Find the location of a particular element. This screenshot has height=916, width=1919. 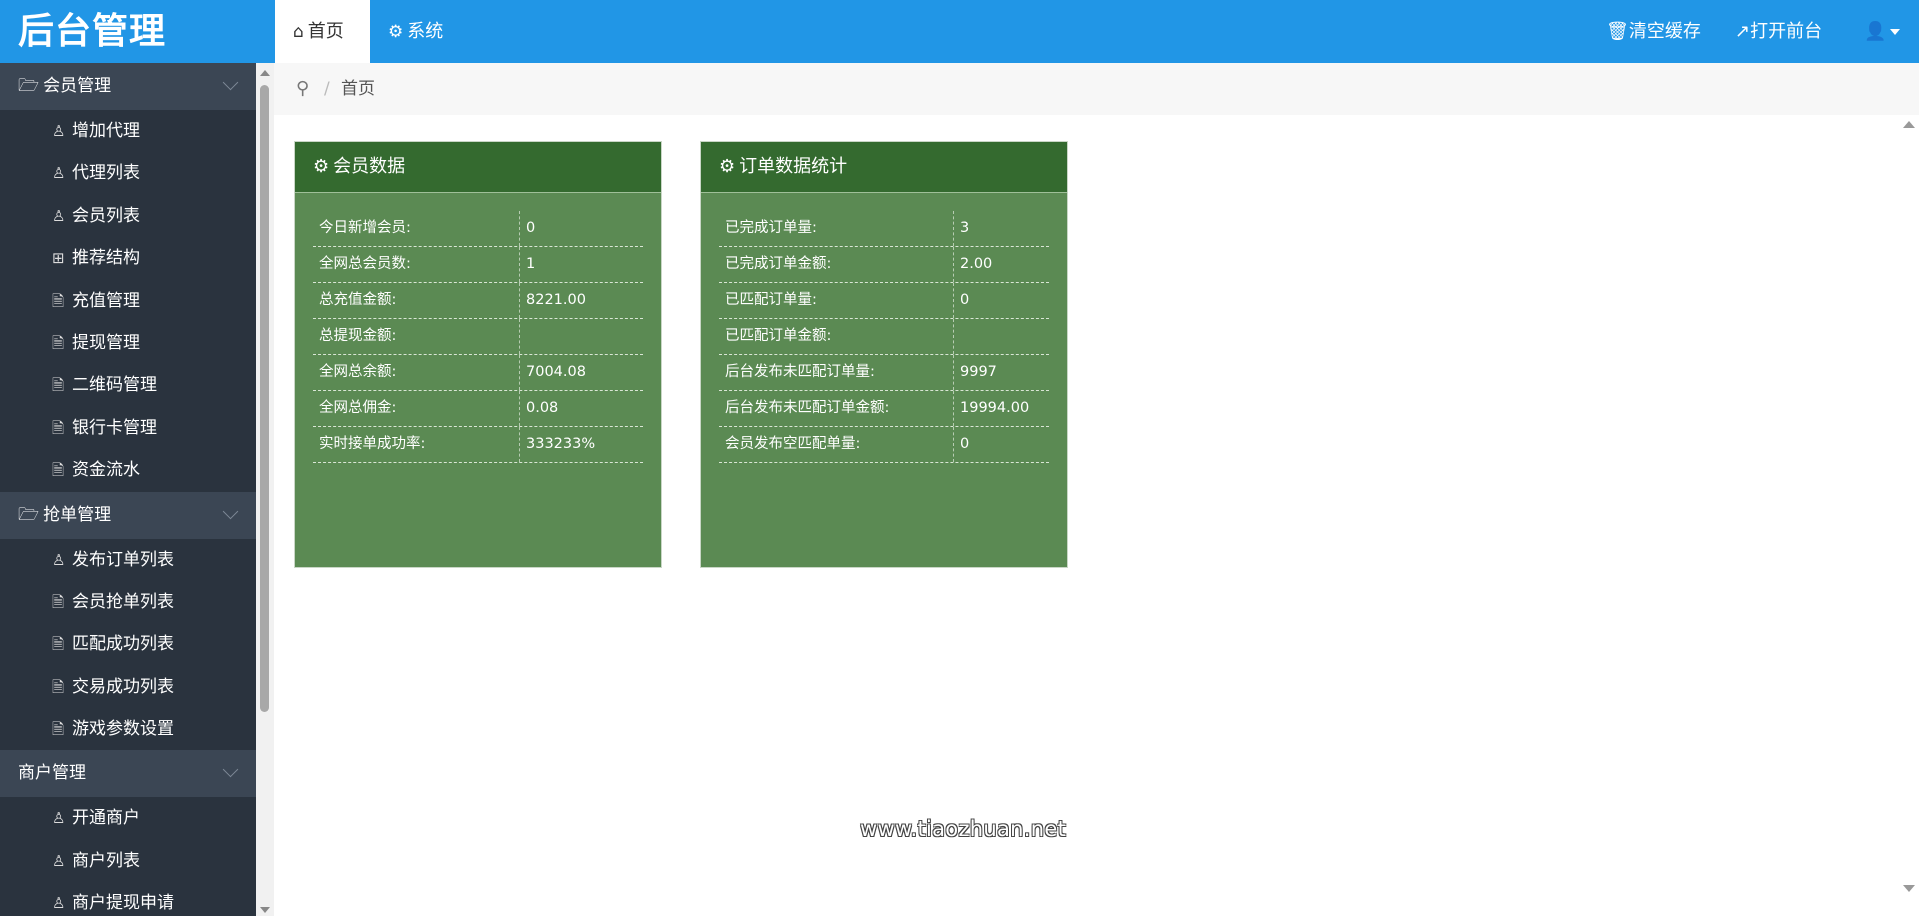

sidebar-item-referral-structure: ⊞ 推荐结构 is located at coordinates (128, 258).